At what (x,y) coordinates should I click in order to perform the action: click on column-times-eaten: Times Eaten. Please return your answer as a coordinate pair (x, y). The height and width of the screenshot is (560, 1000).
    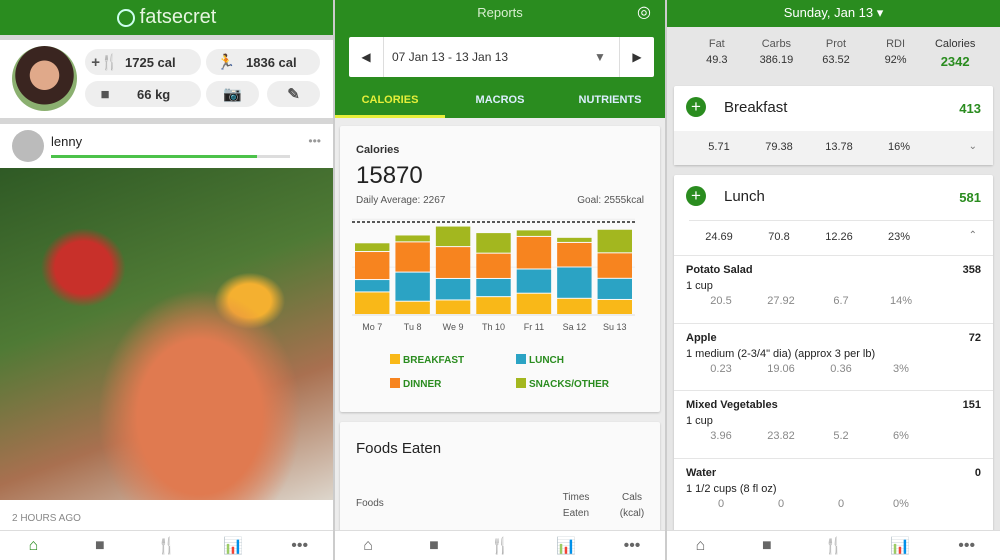
    Looking at the image, I should click on (576, 505).